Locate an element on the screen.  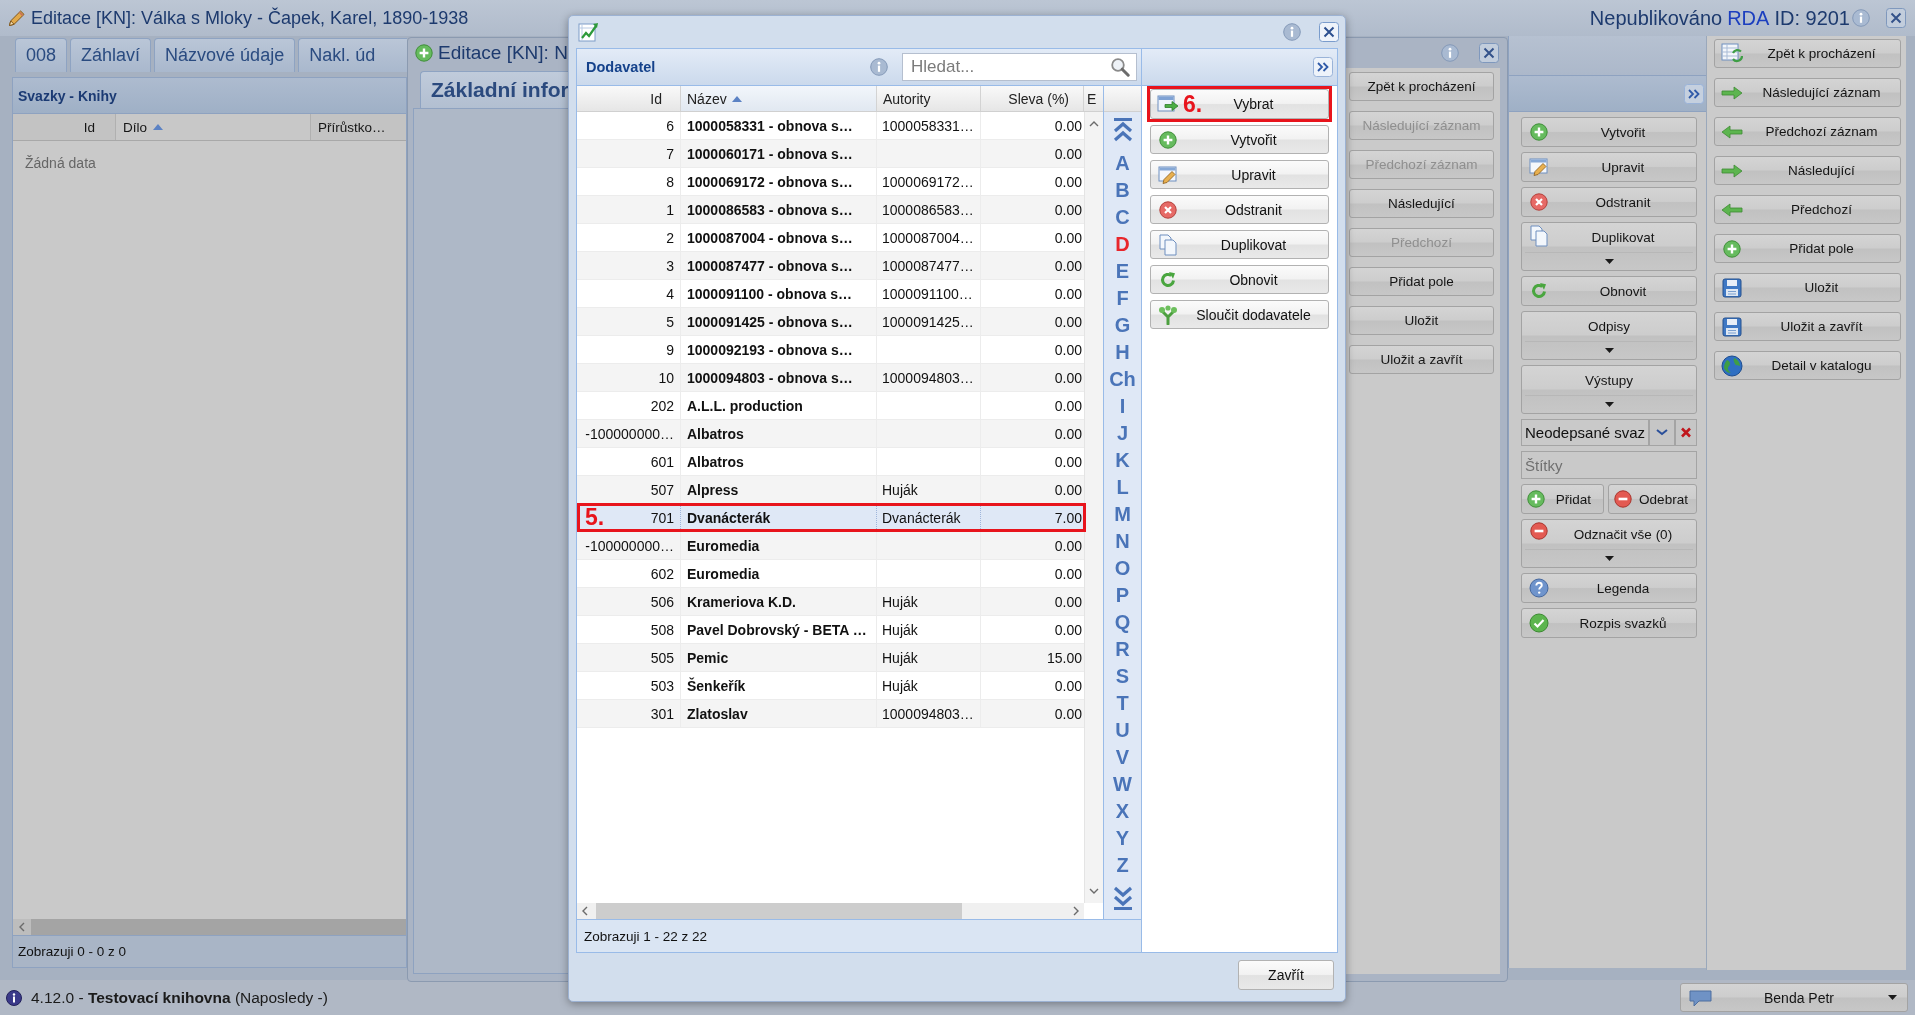
action-button: Uložit a zavřít is located at coordinates (1421, 359).